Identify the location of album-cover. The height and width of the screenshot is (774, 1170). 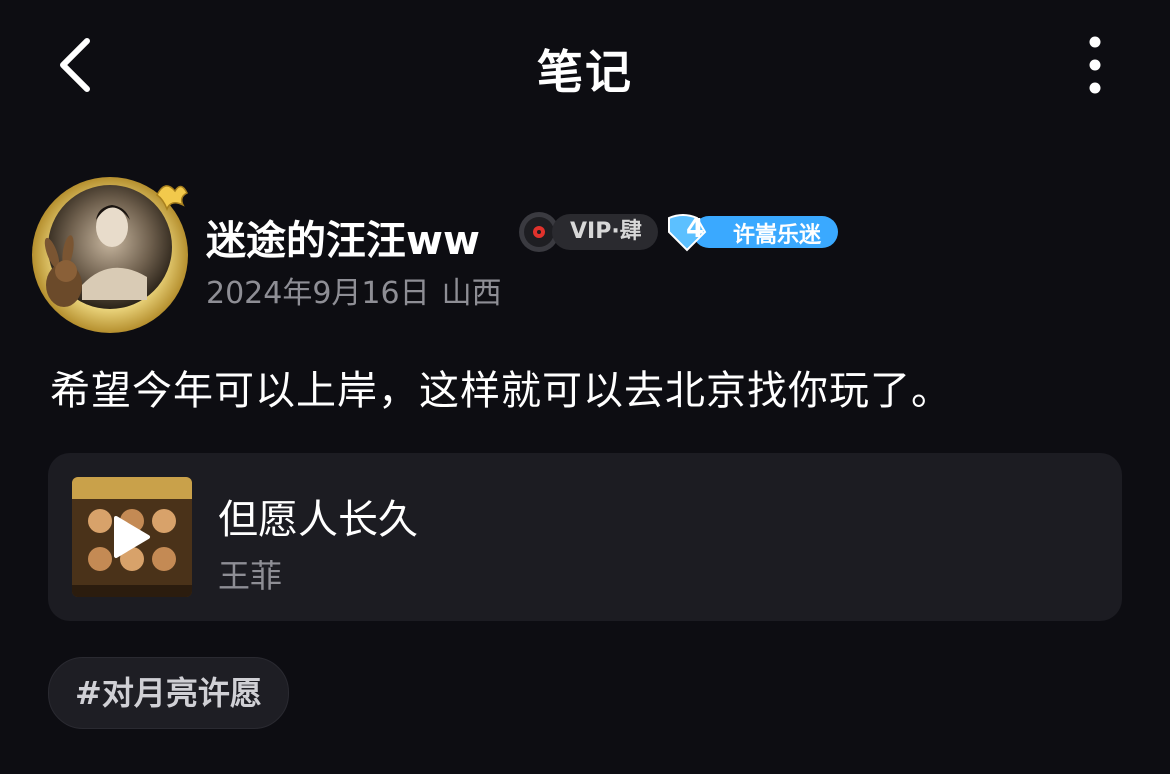
(132, 537).